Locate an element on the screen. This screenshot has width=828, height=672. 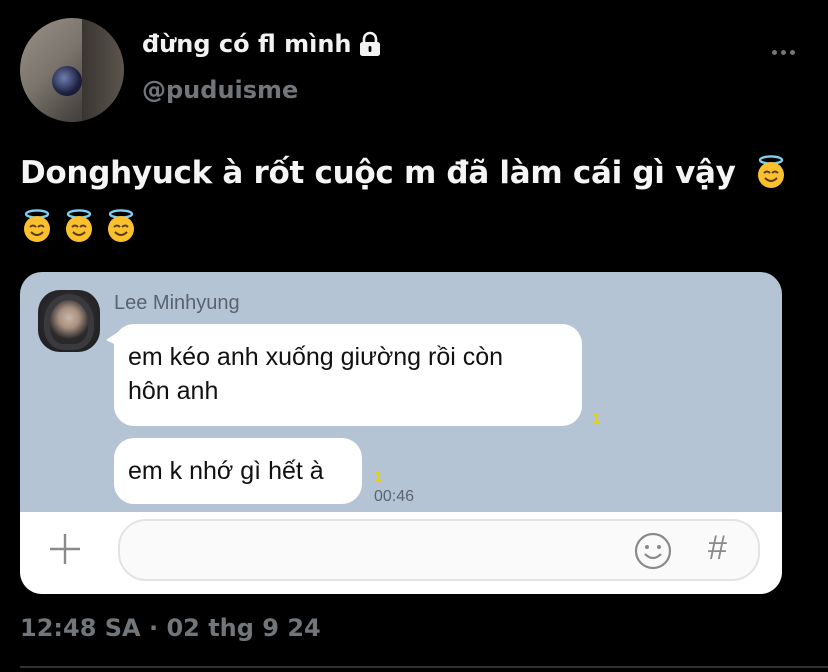
message-line: em kéo anh xuống giường rồi còn is located at coordinates (316, 357).